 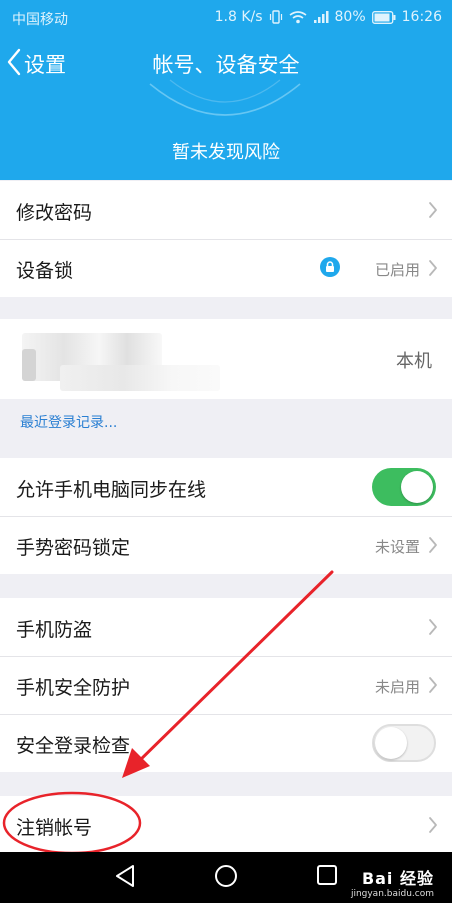 What do you see at coordinates (226, 545) in the screenshot?
I see `gesture-lock-row: 手势密码锁定 未设置` at bounding box center [226, 545].